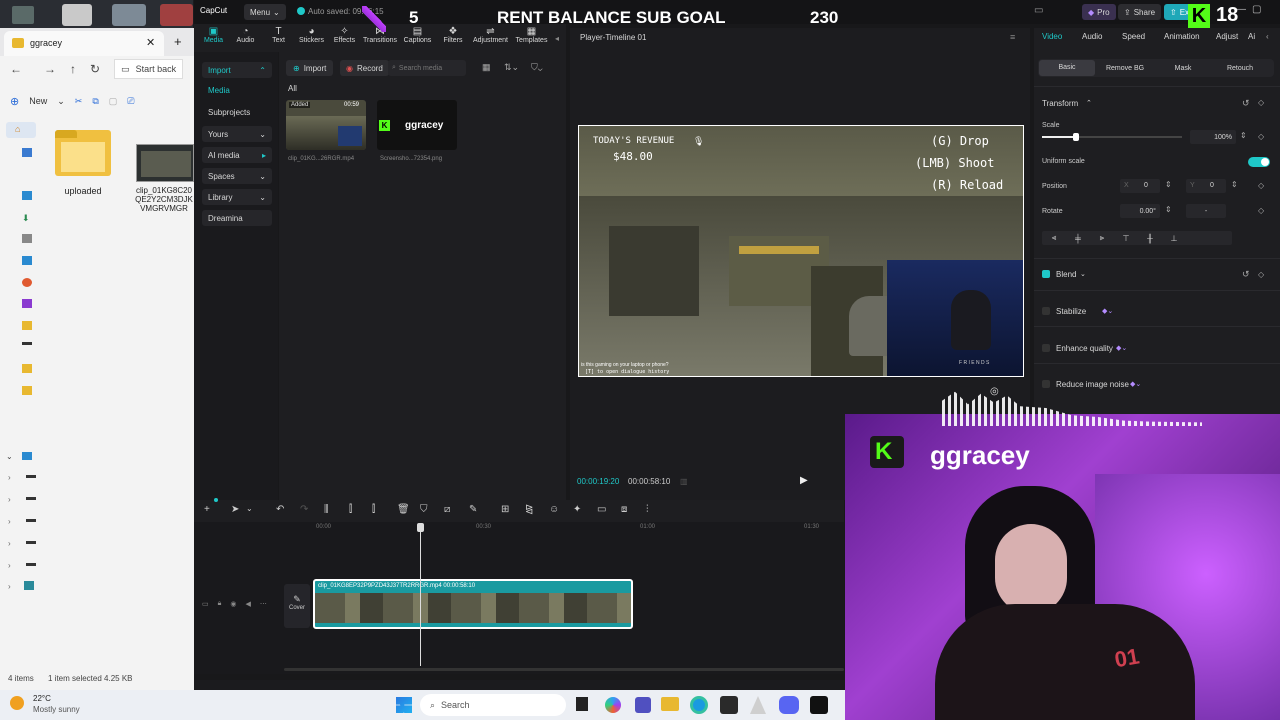 The image size is (1280, 720). I want to click on documents-icon, so click(27, 238).